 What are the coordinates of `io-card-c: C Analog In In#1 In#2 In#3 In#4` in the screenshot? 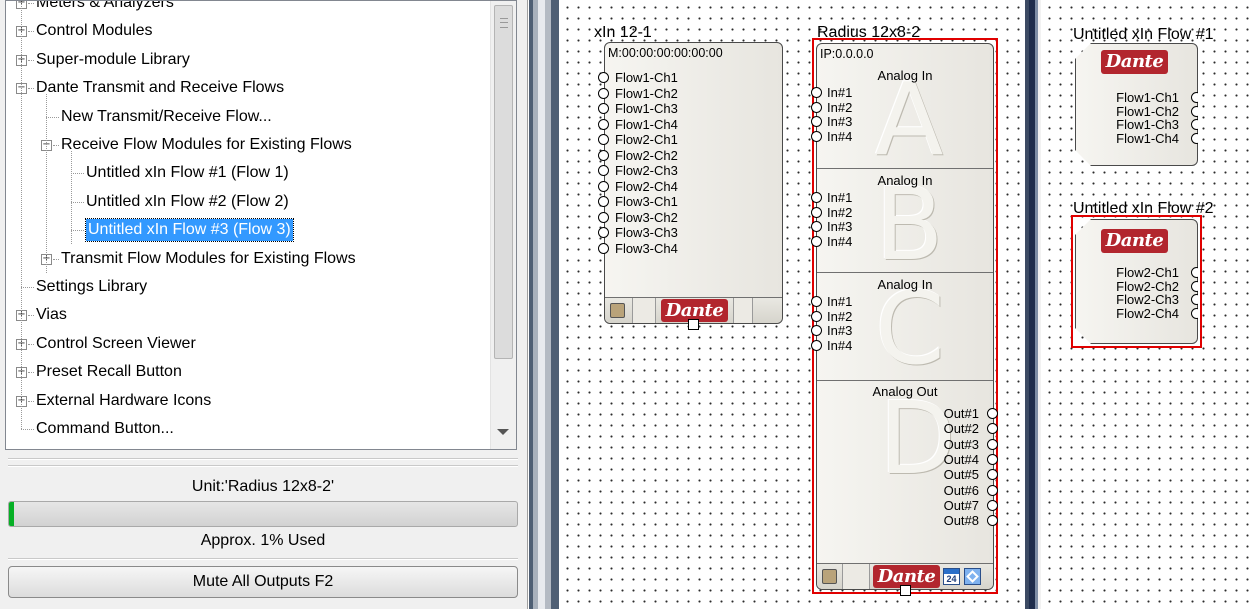 It's located at (902, 327).